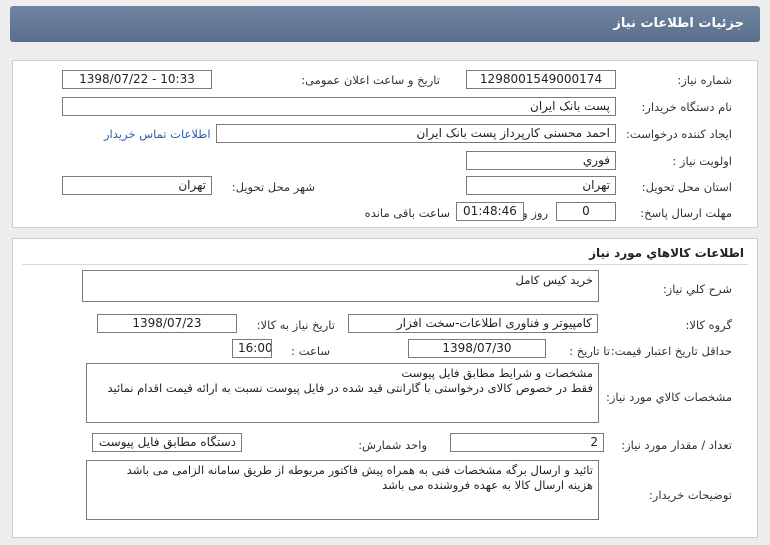 Image resolution: width=770 pixels, height=545 pixels. I want to click on creator-field: احمد محسنی کارپرداز پست بانک ایران, so click(416, 133).